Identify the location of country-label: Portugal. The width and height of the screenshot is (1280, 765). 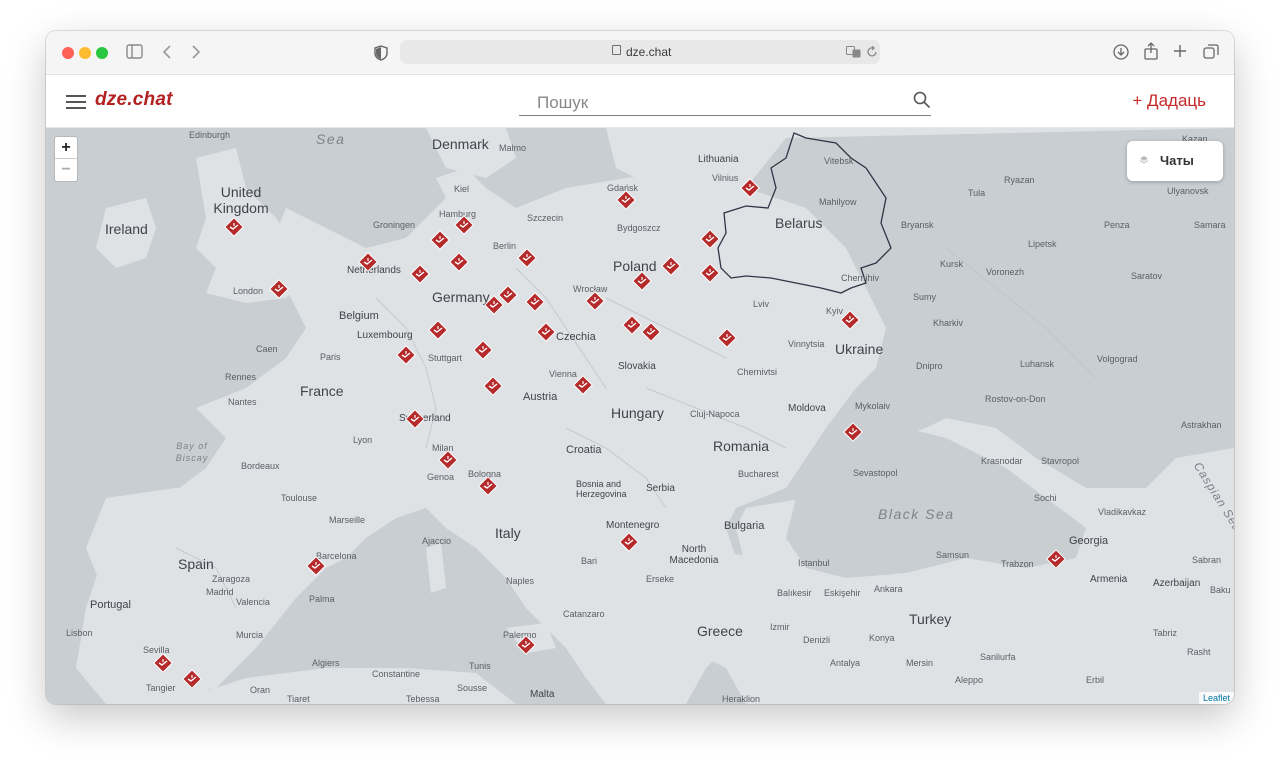
(110, 605).